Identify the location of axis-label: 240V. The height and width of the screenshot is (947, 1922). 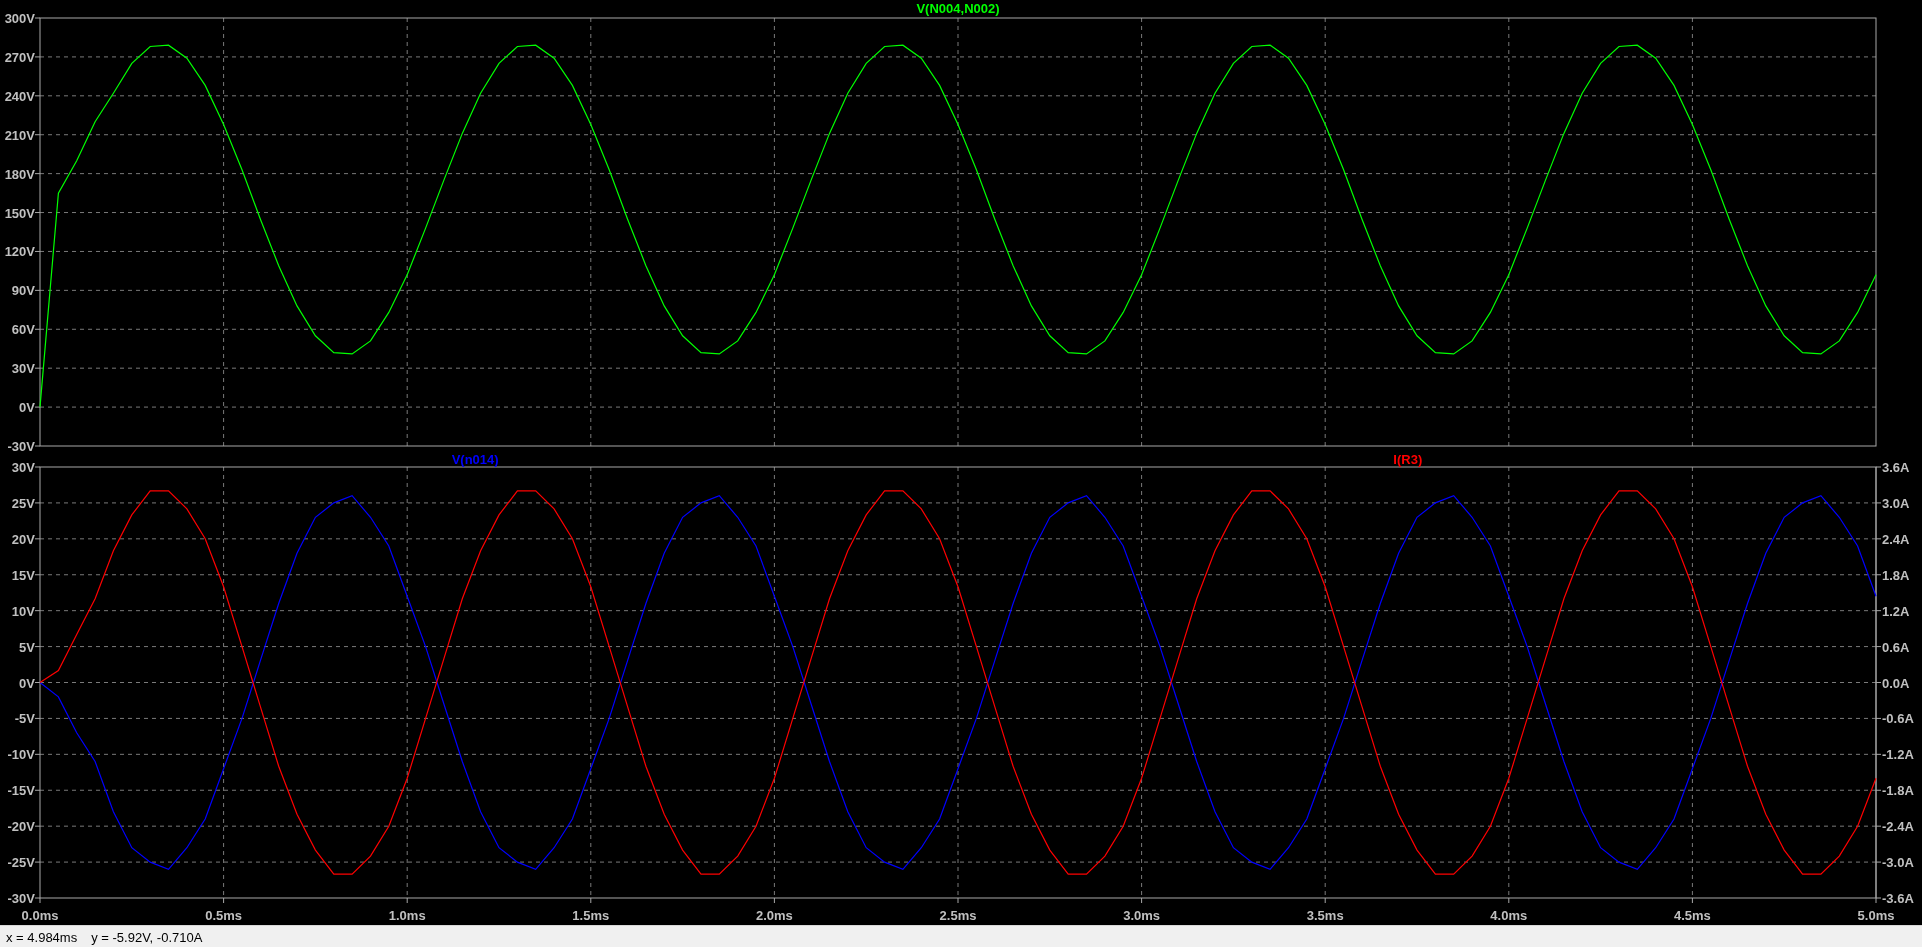
(19, 96).